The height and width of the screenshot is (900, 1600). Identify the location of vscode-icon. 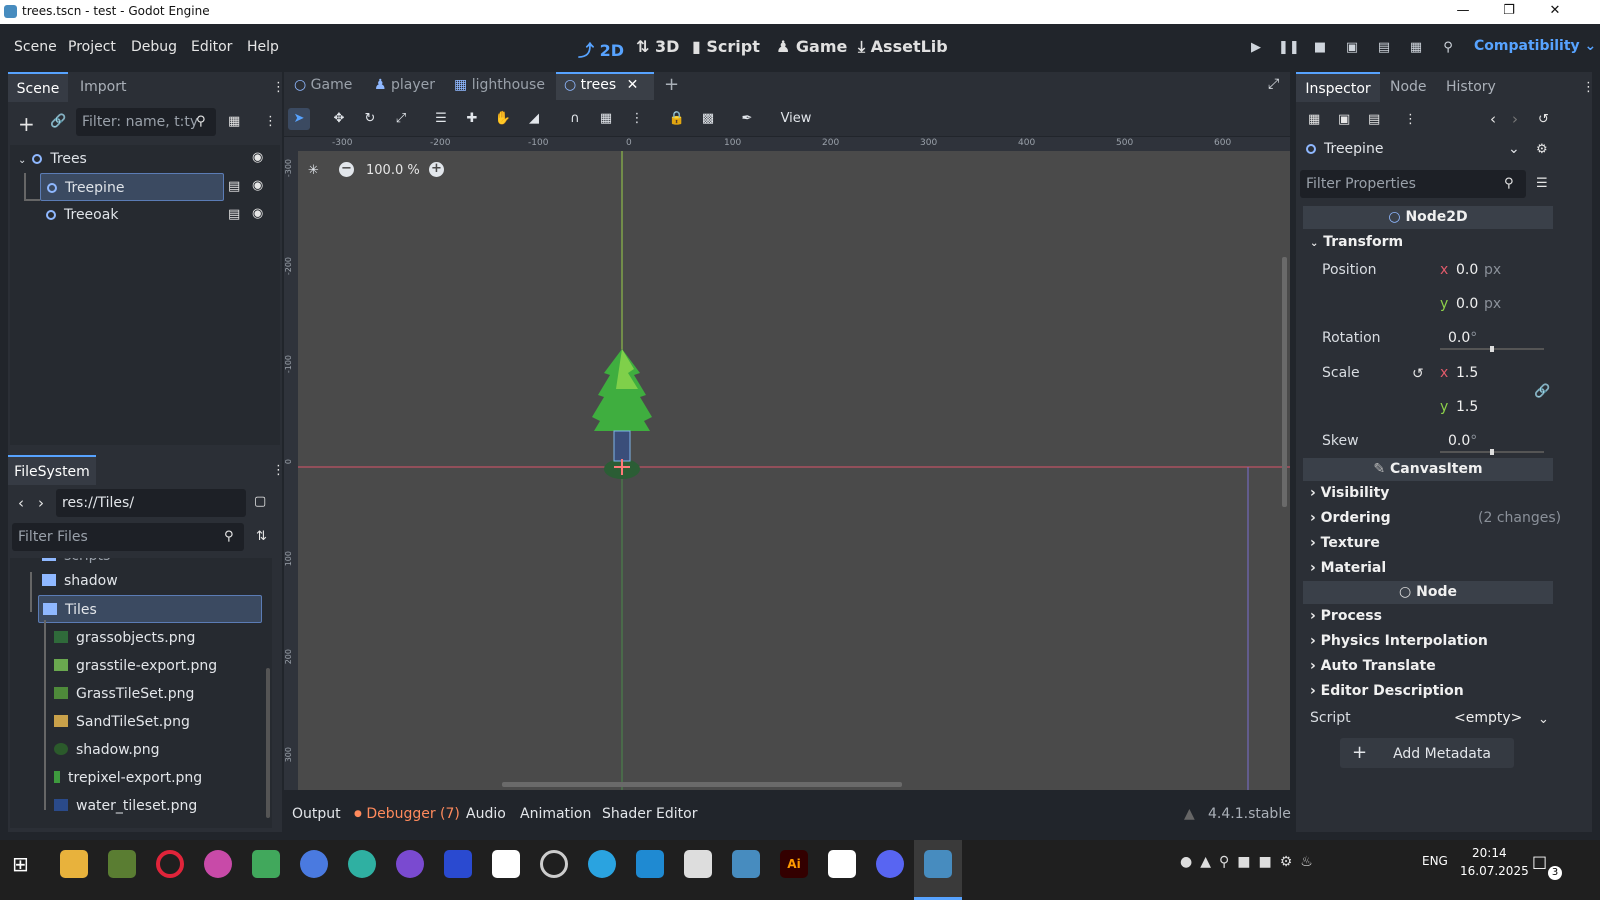
(650, 864).